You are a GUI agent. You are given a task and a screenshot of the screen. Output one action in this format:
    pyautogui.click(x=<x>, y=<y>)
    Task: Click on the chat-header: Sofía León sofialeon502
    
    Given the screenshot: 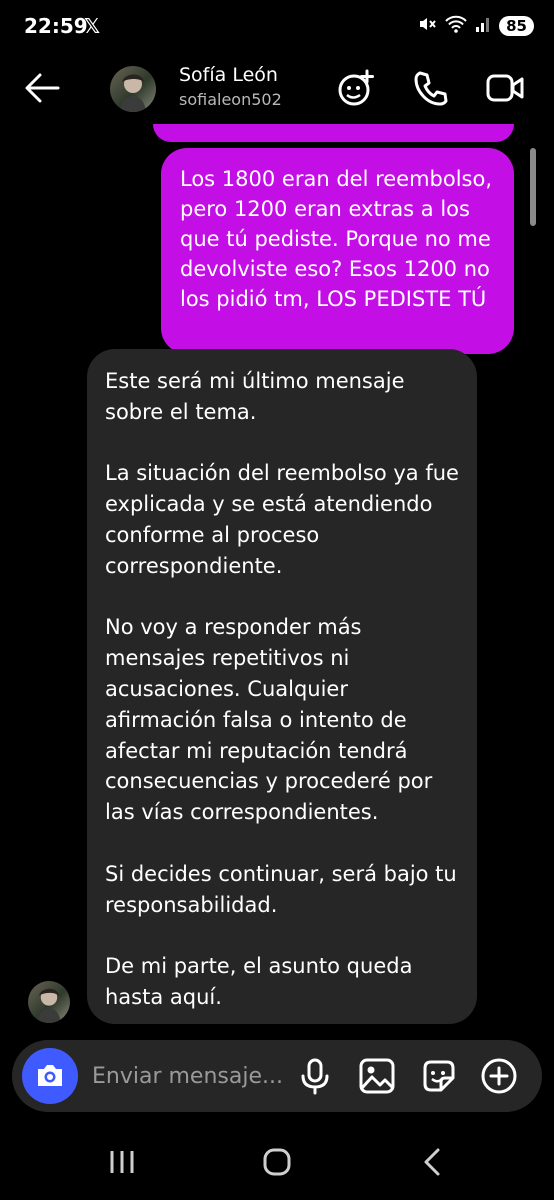 What is the action you would take?
    pyautogui.click(x=277, y=88)
    